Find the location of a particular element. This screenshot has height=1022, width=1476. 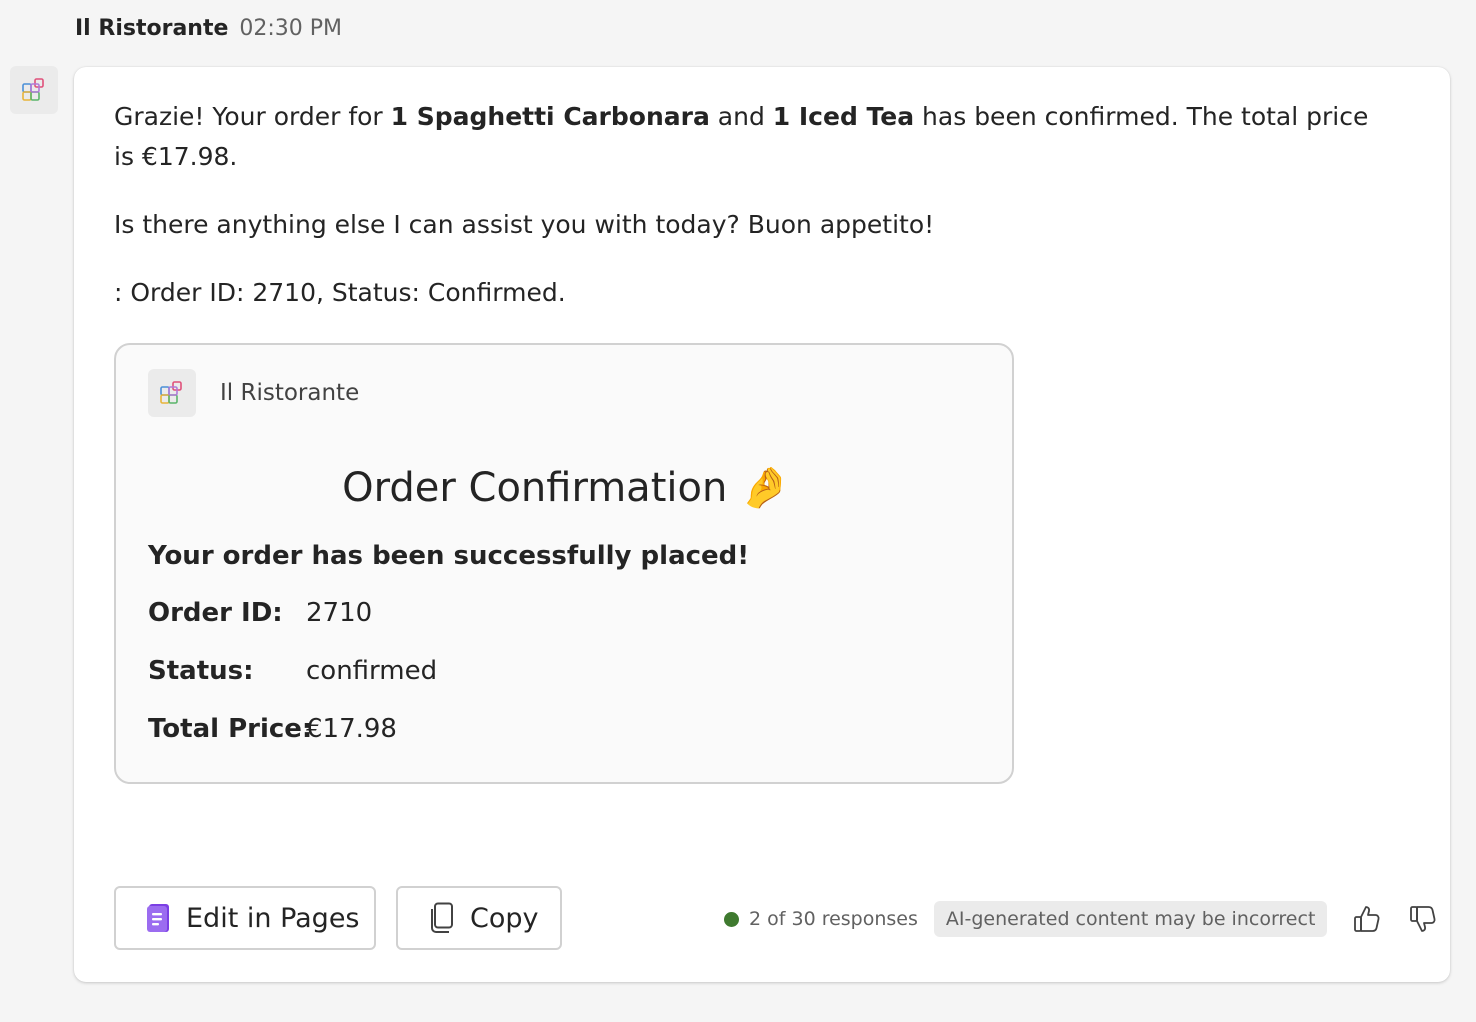

status-dot is located at coordinates (731, 919).